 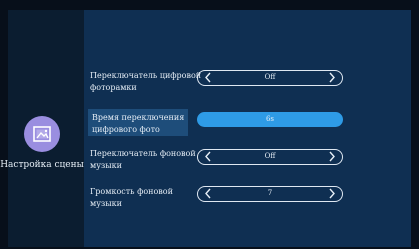 What do you see at coordinates (247, 203) in the screenshot?
I see `setting-row-music-volume: Громкость фоновой музыки 7` at bounding box center [247, 203].